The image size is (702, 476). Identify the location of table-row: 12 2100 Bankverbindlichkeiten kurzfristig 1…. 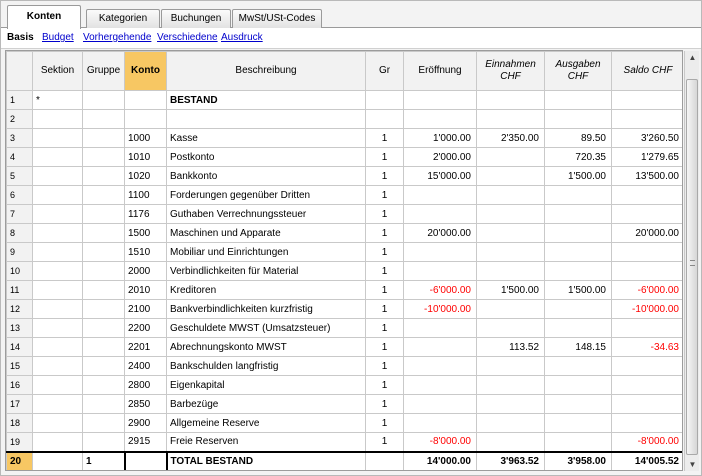
(344, 309).